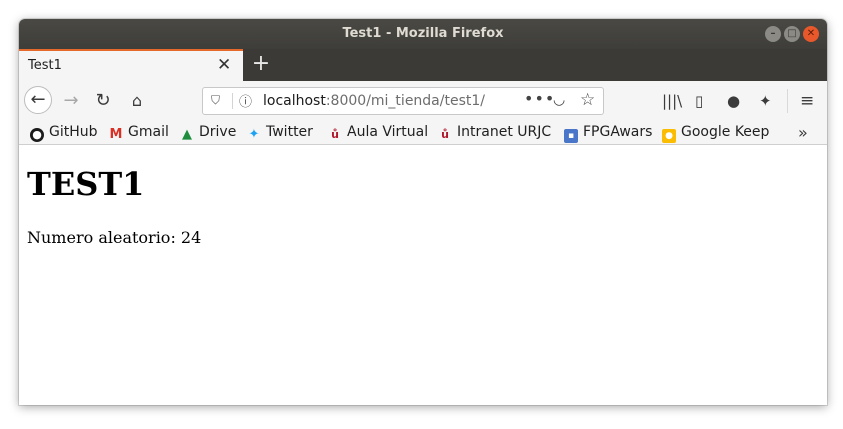 This screenshot has height=429, width=843. I want to click on url-path: :8000/mi_tienda/test1/, so click(405, 101).